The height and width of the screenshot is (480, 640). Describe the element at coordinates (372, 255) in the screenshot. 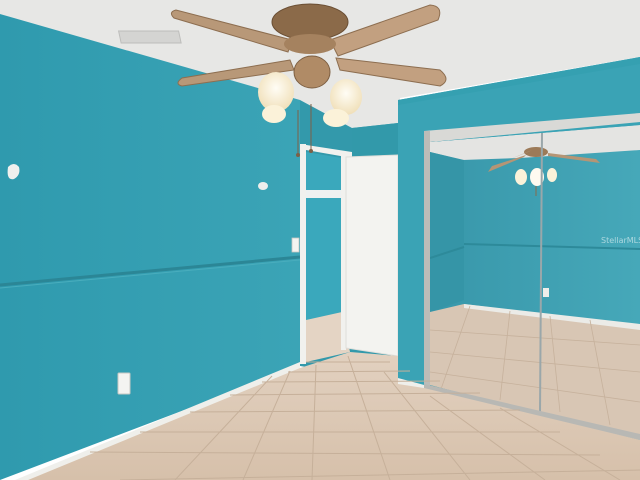

I see `open-door` at that location.